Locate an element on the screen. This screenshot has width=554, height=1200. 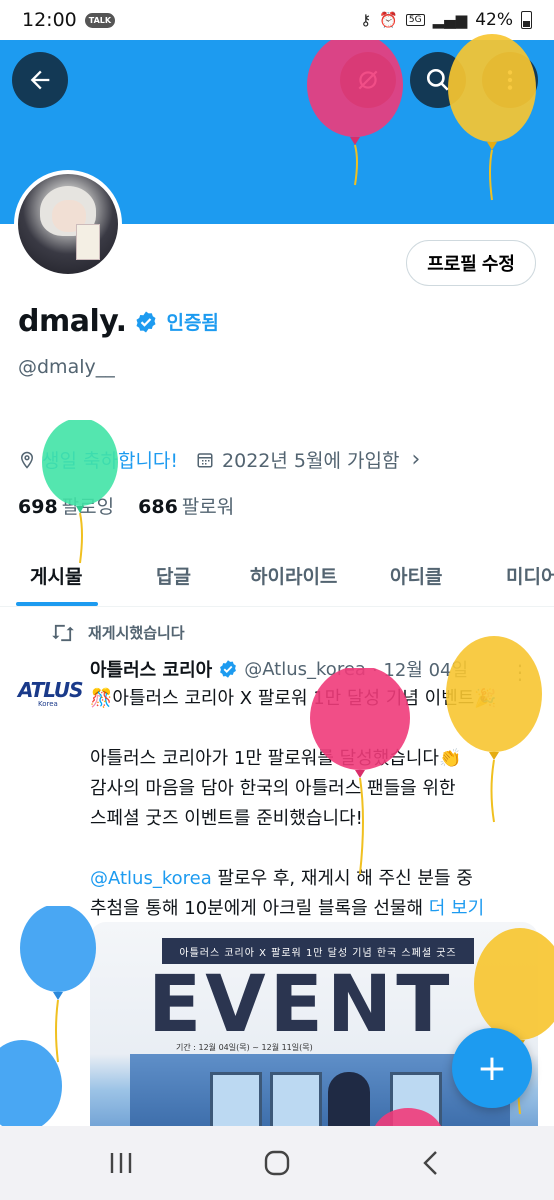
repost-label: 재게시했습니다 is located at coordinates (136, 633).